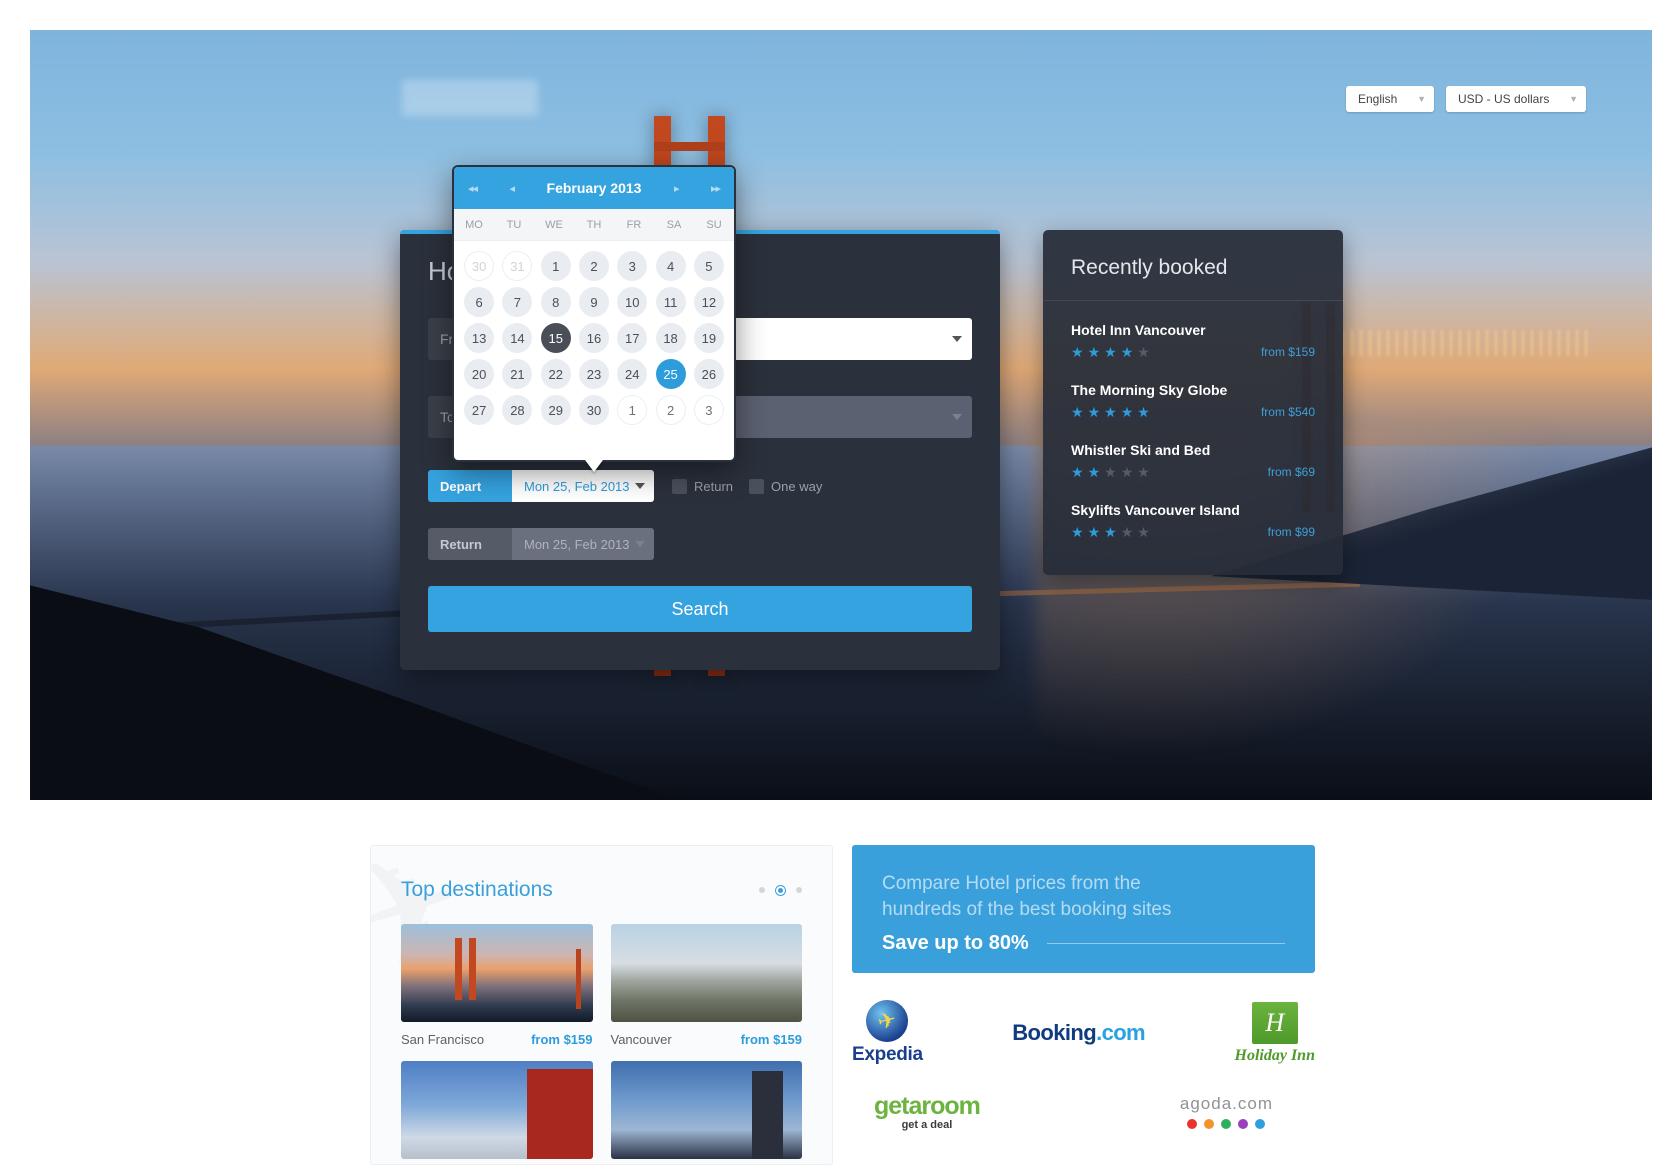  Describe the element at coordinates (785, 486) in the screenshot. I see `option-one-way: One way` at that location.